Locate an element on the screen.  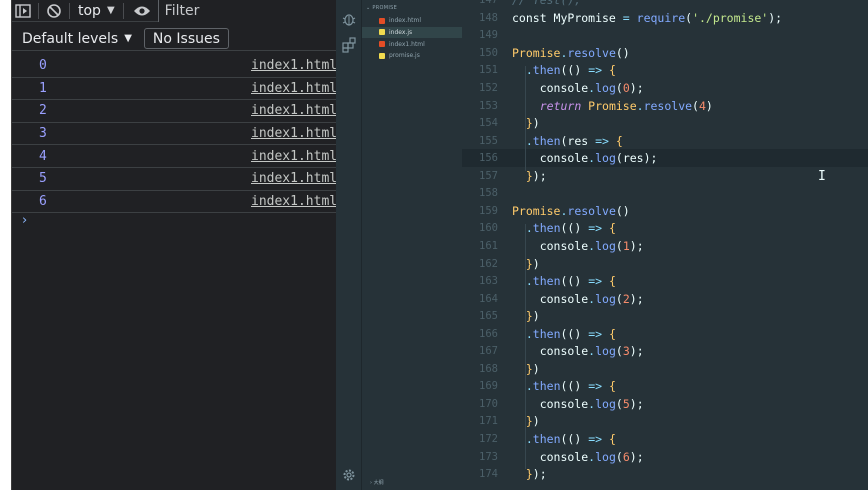
log-levels-dropdown: Default levels ▼ is located at coordinates (72, 39).